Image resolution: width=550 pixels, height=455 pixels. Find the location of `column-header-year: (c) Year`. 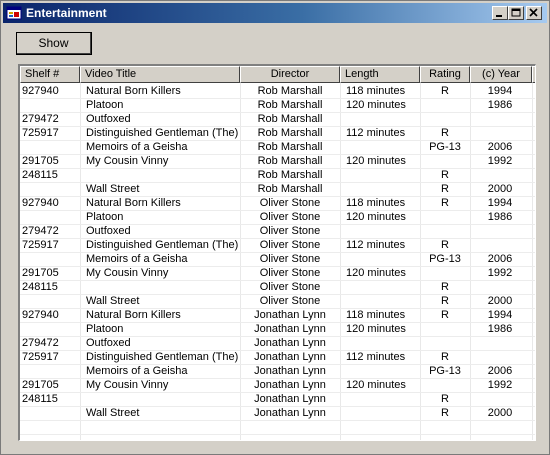

column-header-year: (c) Year is located at coordinates (501, 74).